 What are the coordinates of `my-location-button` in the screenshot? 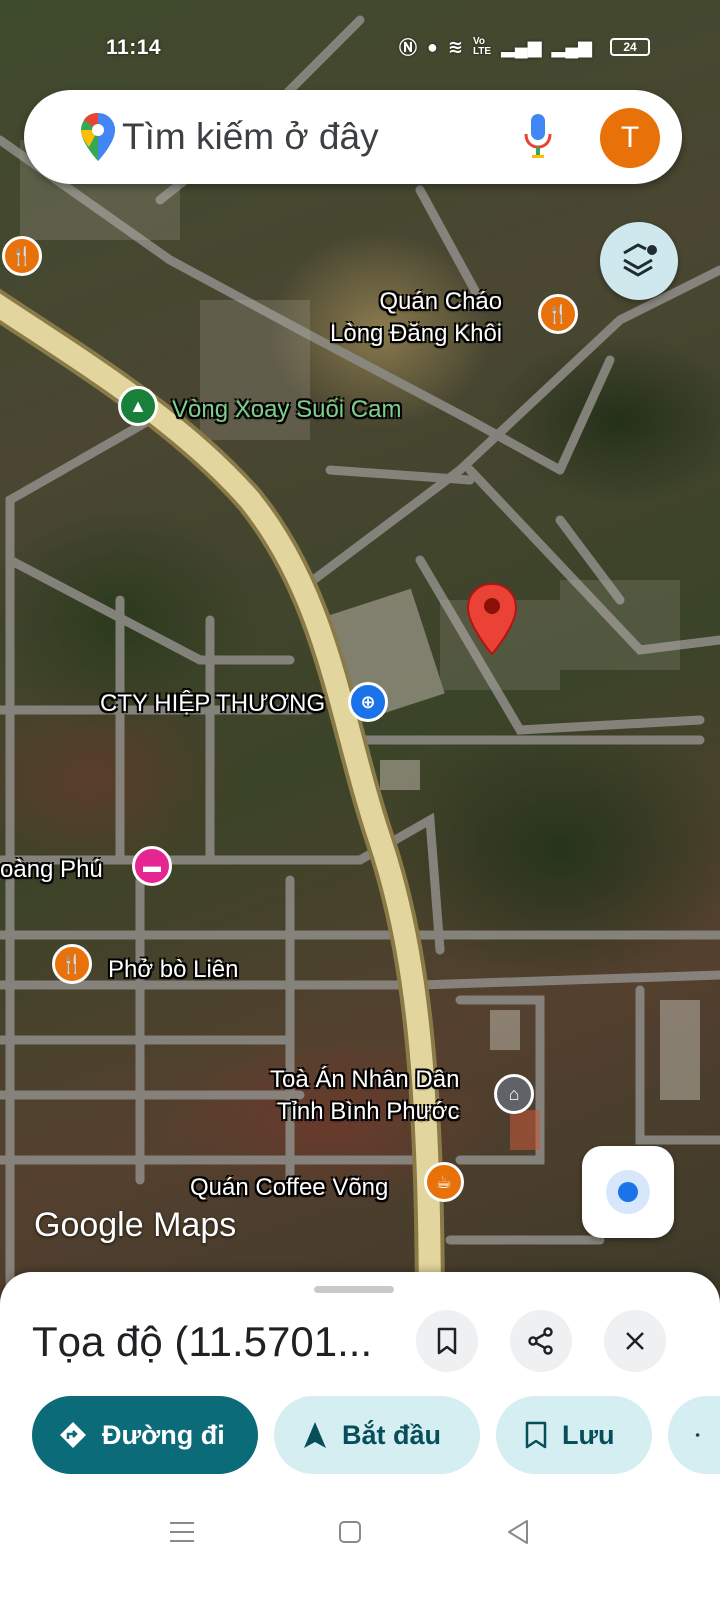 It's located at (628, 1192).